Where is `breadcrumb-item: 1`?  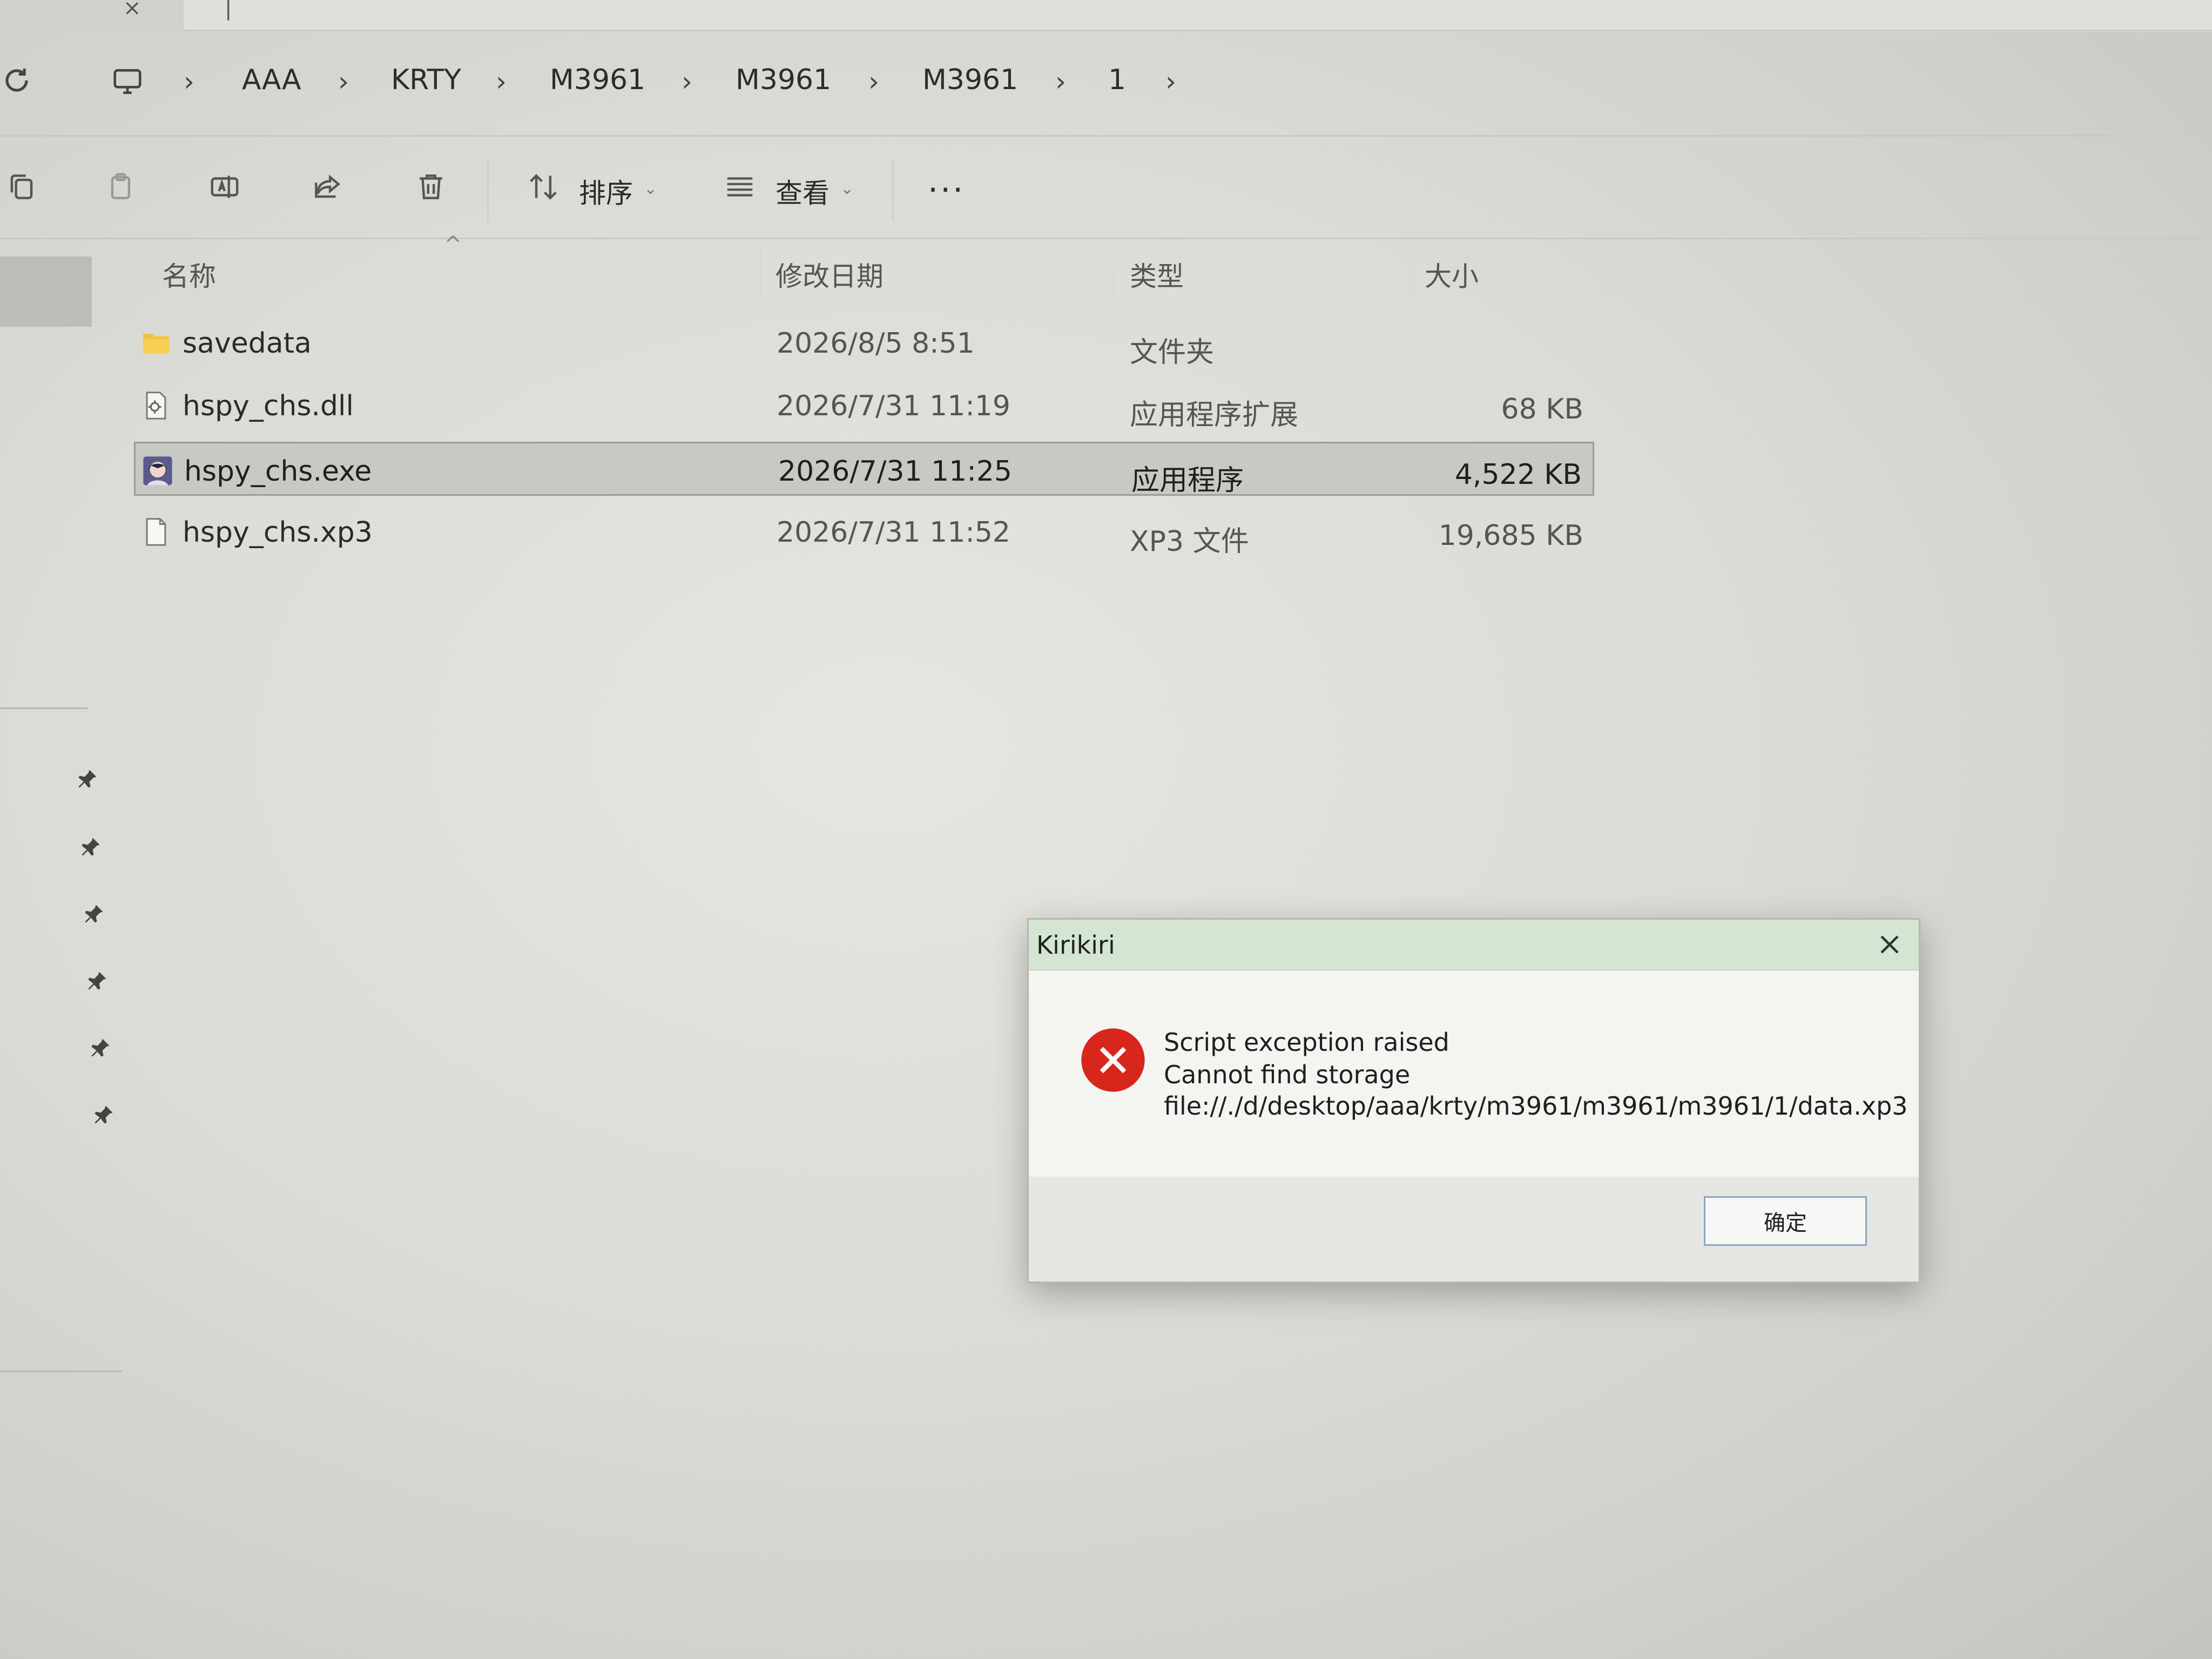
breadcrumb-item: 1 is located at coordinates (1117, 80).